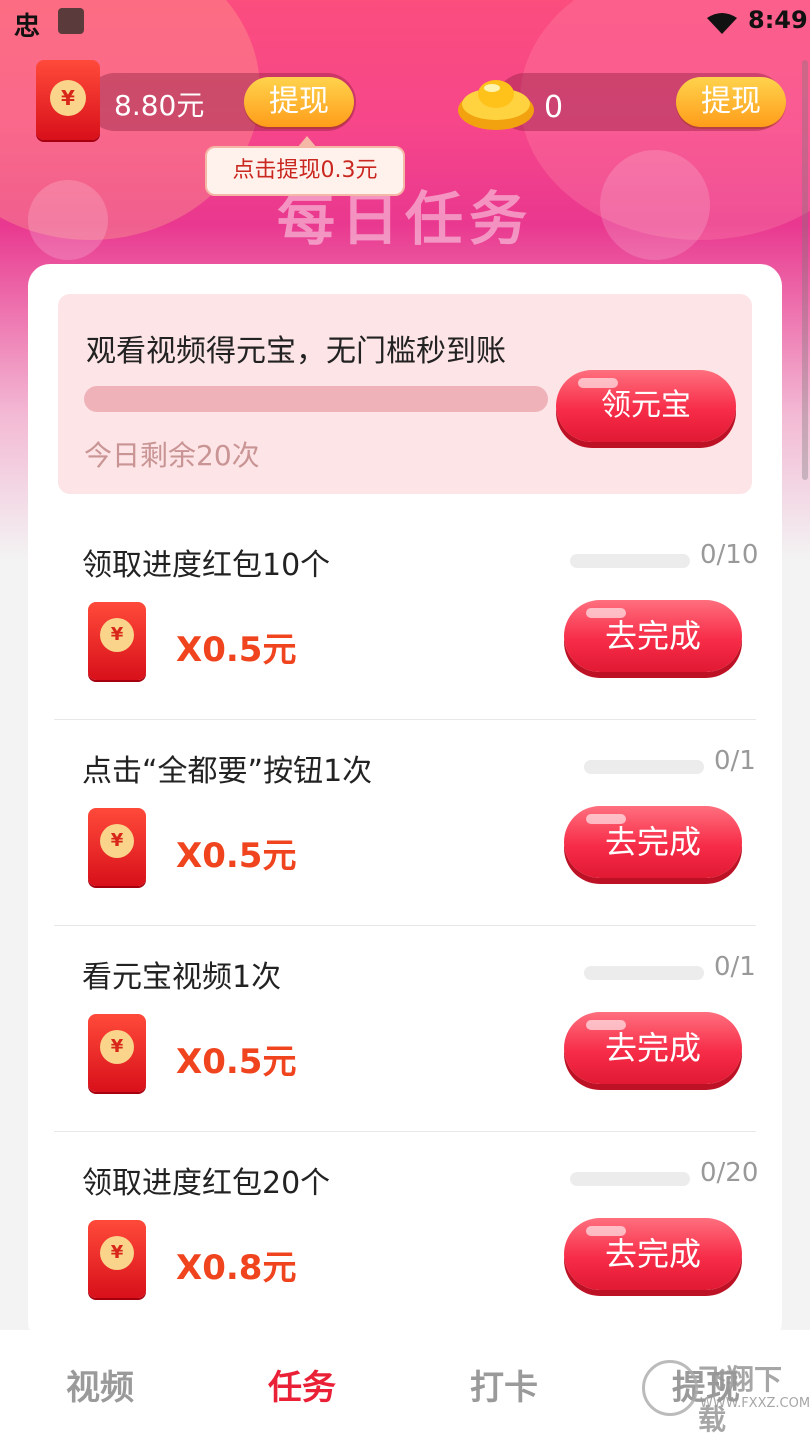  What do you see at coordinates (406, 617) in the screenshot?
I see `task-item: 领取进度红包10个 0/10 ¥ X0.5元 去完成` at bounding box center [406, 617].